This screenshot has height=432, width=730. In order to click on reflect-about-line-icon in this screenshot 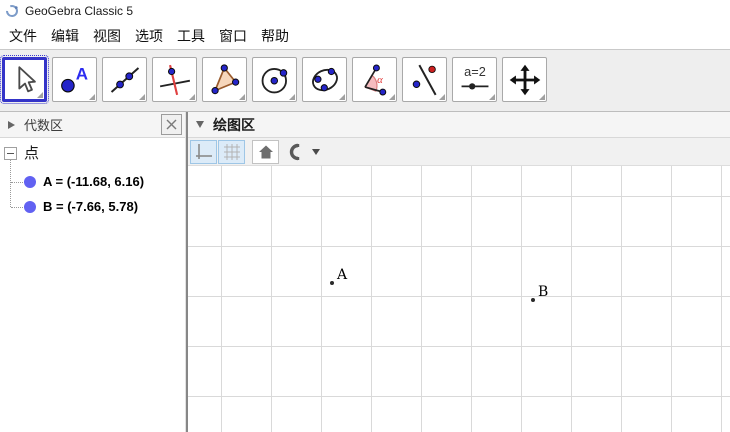, I will do `click(425, 80)`.